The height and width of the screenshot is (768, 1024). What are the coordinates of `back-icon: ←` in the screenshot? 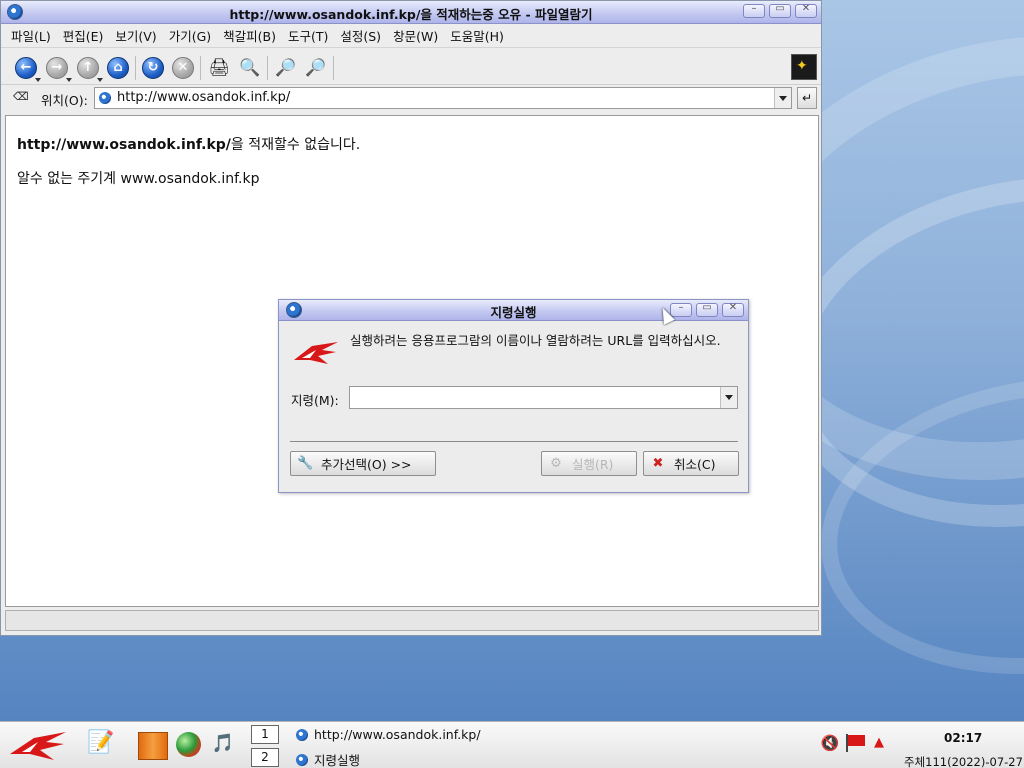 It's located at (26, 68).